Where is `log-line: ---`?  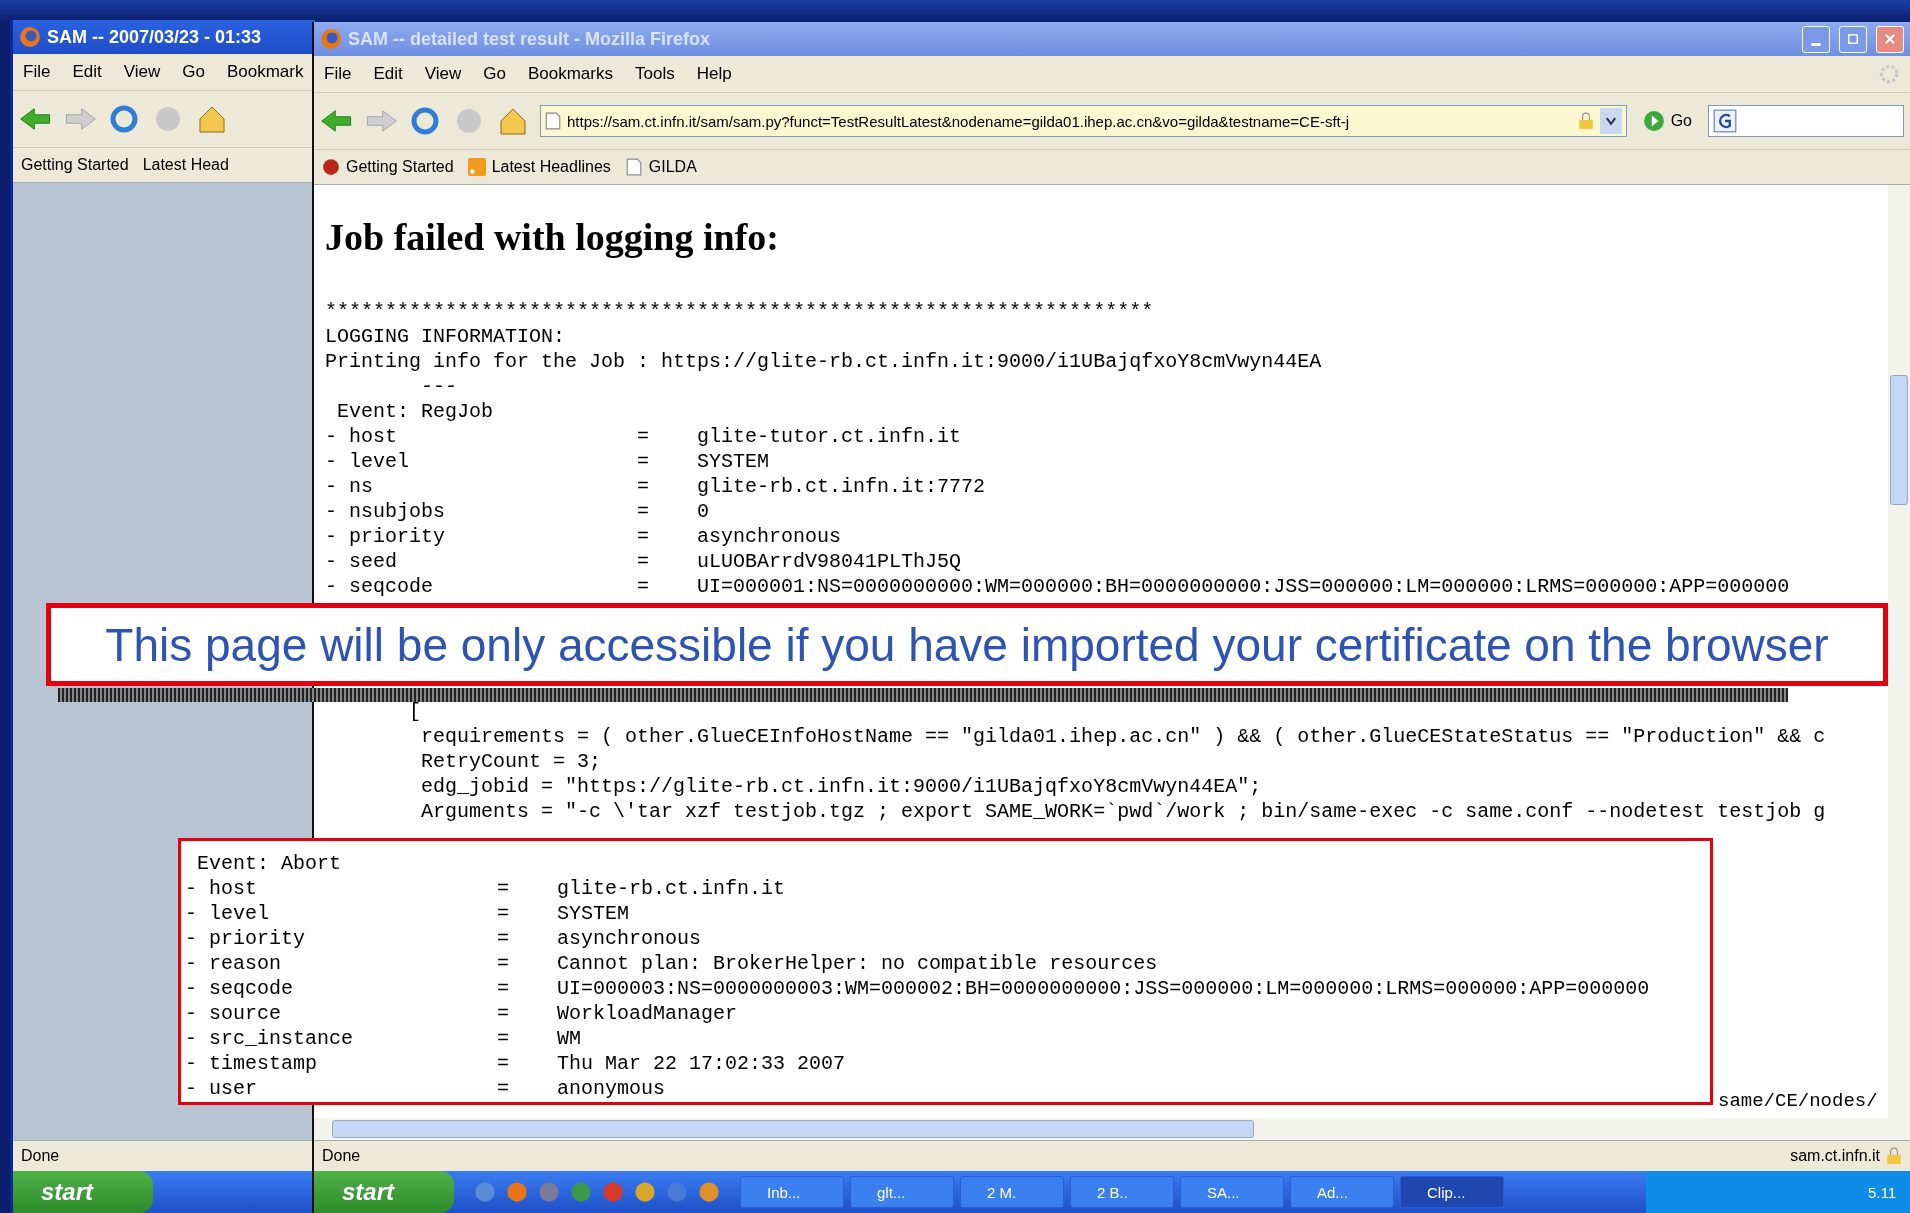 log-line: --- is located at coordinates (439, 386).